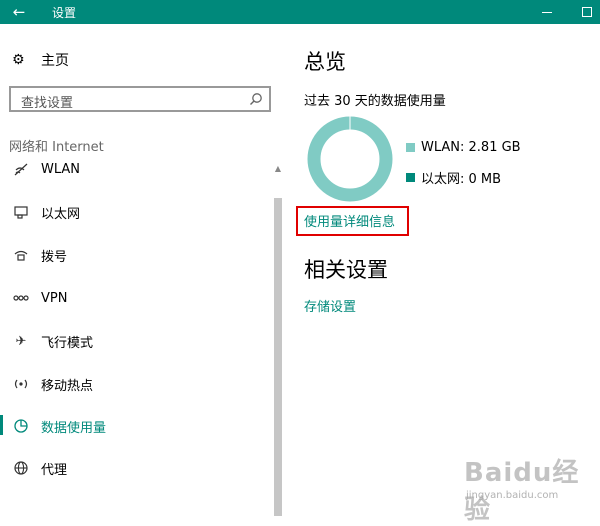 The width and height of the screenshot is (600, 526). What do you see at coordinates (134, 468) in the screenshot?
I see `sidebar-item-proxy: 代理` at bounding box center [134, 468].